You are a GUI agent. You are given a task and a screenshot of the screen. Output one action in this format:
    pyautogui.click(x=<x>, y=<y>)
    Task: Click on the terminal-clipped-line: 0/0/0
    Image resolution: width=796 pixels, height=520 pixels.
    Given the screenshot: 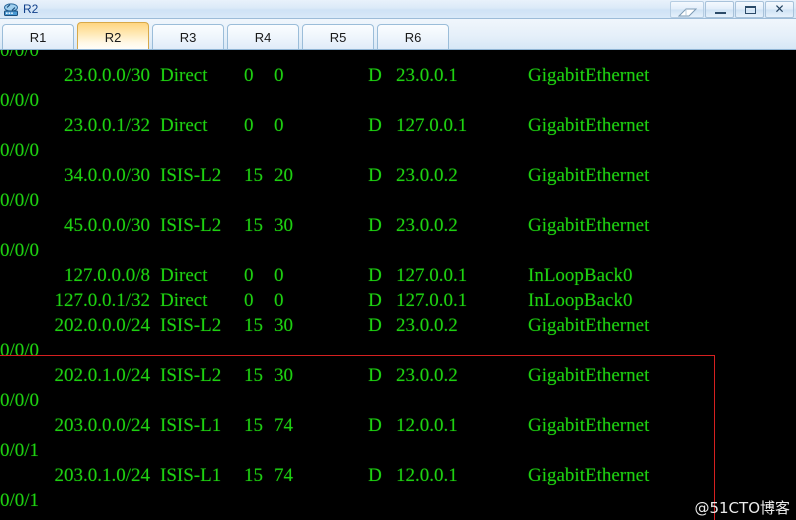 What is the action you would take?
    pyautogui.click(x=20, y=55)
    